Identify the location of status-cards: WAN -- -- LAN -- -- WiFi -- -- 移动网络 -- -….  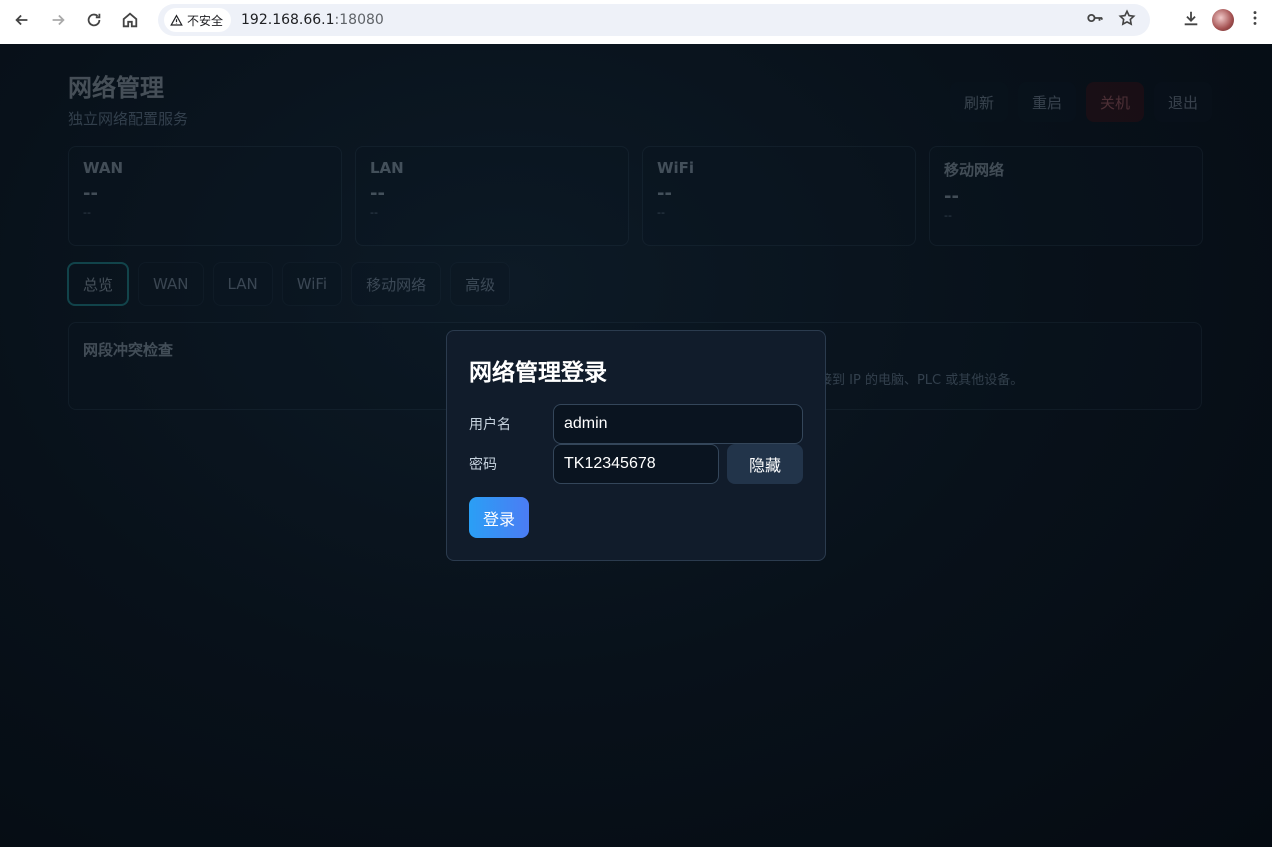
(635, 196).